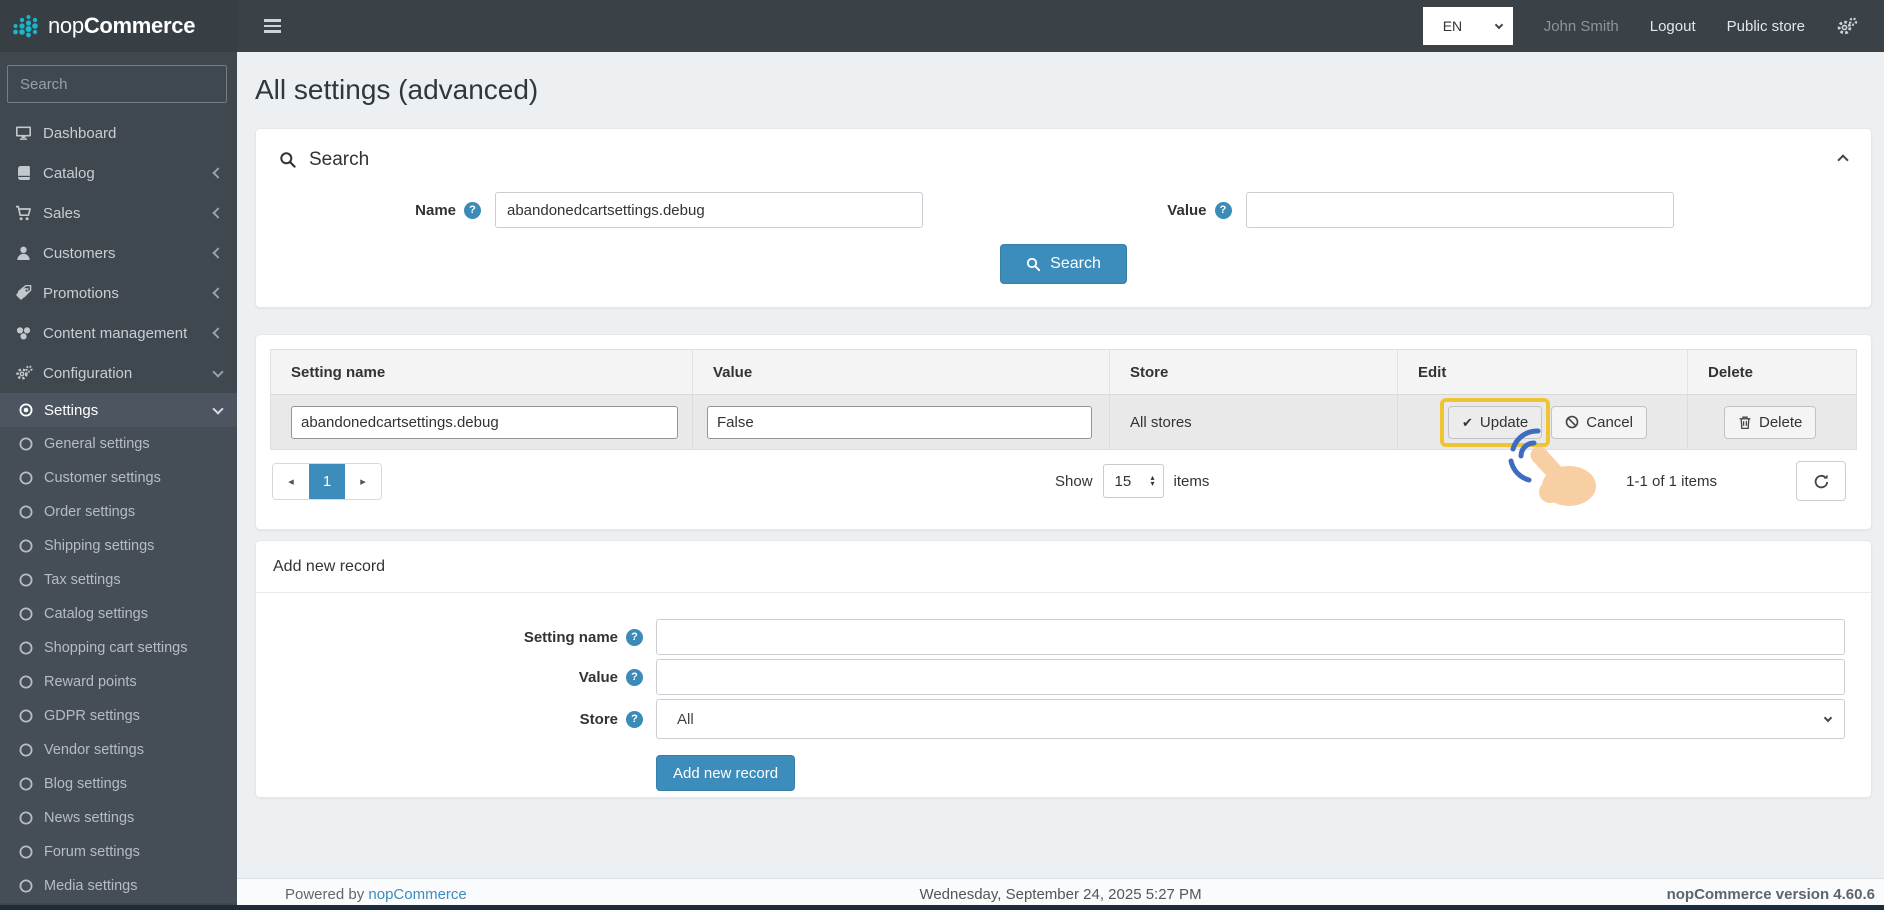  I want to click on chevron-up-icon, so click(1843, 160).